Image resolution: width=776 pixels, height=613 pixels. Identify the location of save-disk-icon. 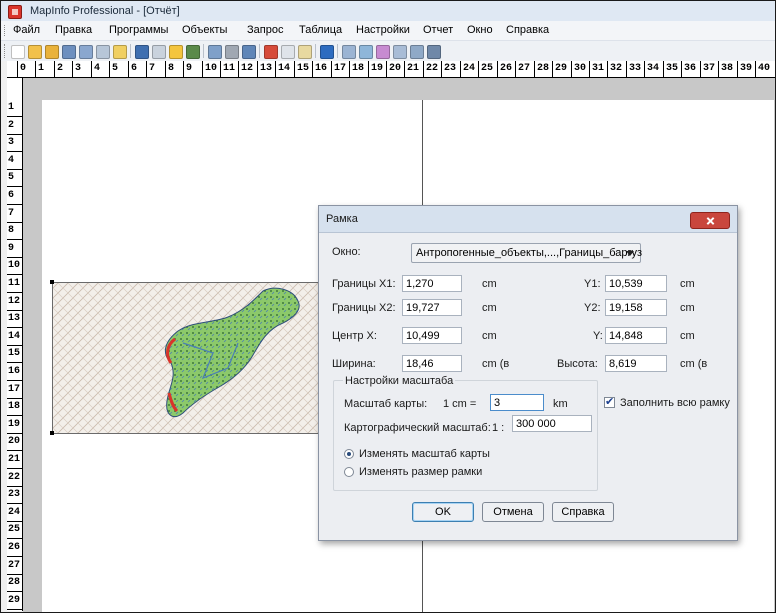
(142, 52).